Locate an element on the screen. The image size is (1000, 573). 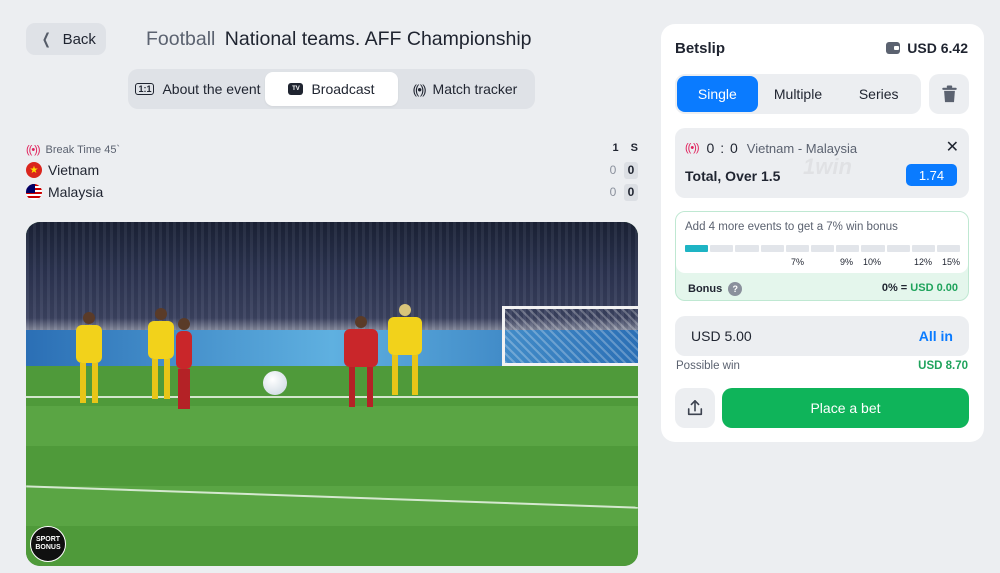
share-icon is located at coordinates (695, 407).